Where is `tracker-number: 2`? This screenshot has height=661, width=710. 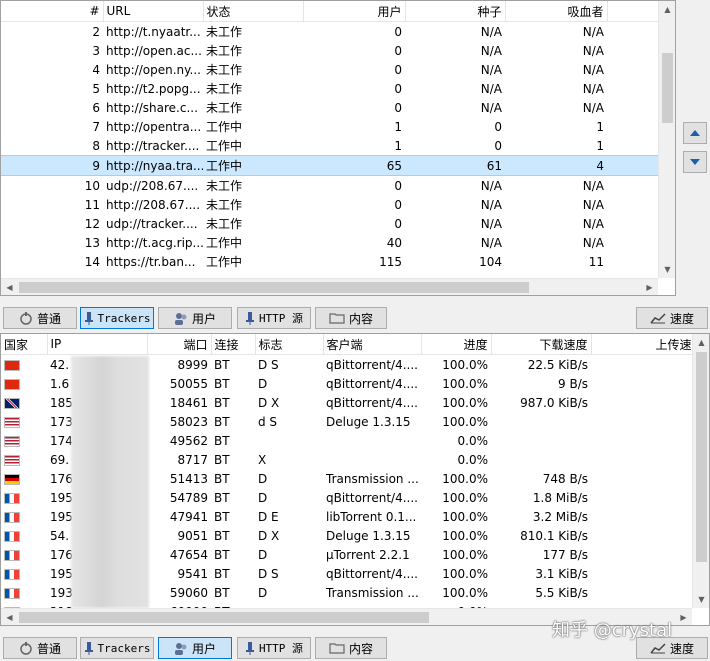 tracker-number: 2 is located at coordinates (96, 31).